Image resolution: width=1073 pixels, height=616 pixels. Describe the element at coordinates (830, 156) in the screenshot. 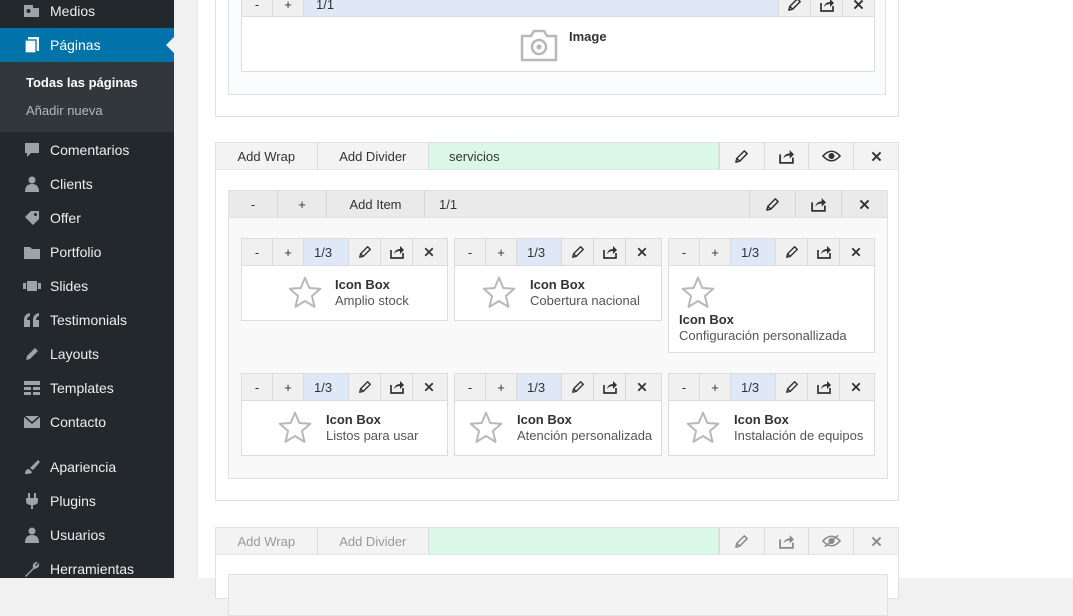

I see `eye-icon` at that location.